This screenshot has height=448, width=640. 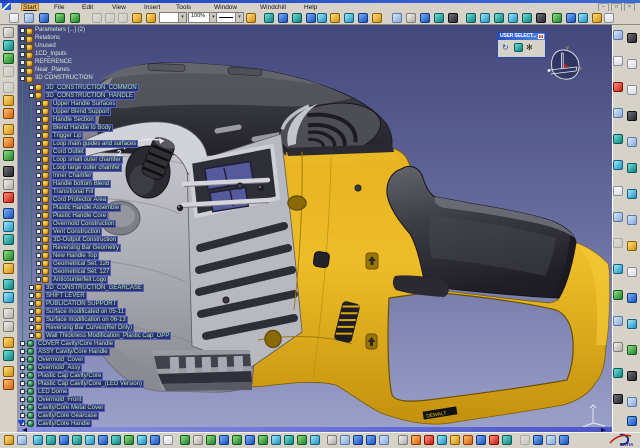 What do you see at coordinates (580, 69) in the screenshot?
I see `svg-text: x` at bounding box center [580, 69].